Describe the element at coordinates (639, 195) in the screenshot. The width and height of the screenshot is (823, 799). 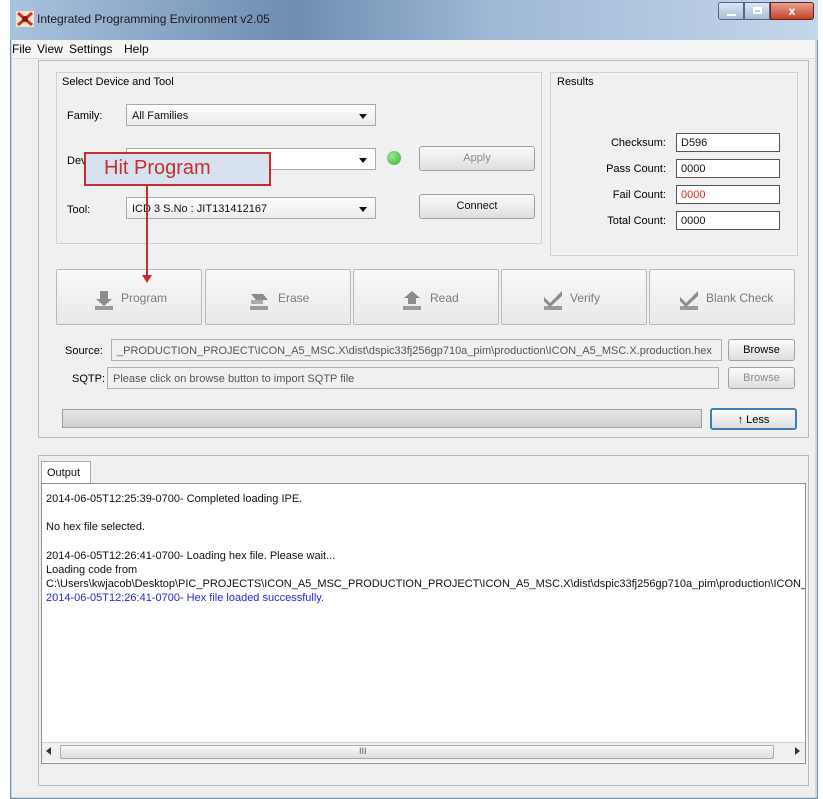
I see `fail-count-label: Fail Count:` at that location.